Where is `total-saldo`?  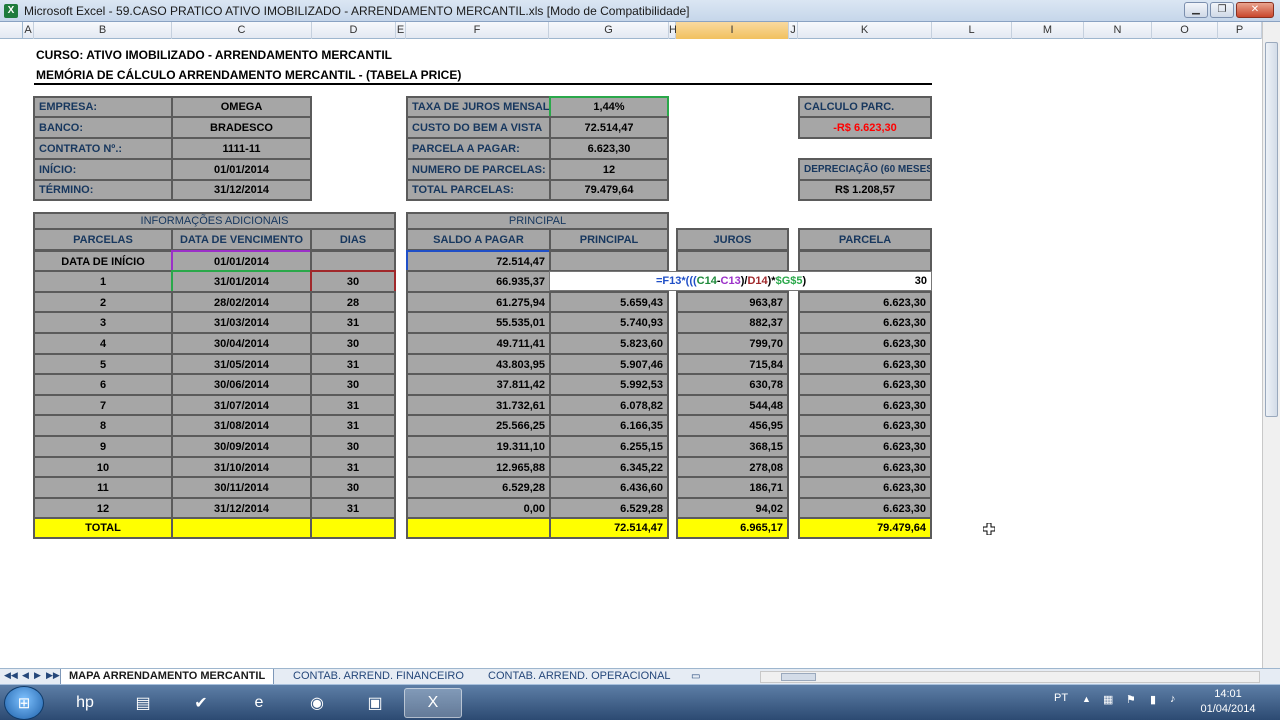 total-saldo is located at coordinates (478, 528).